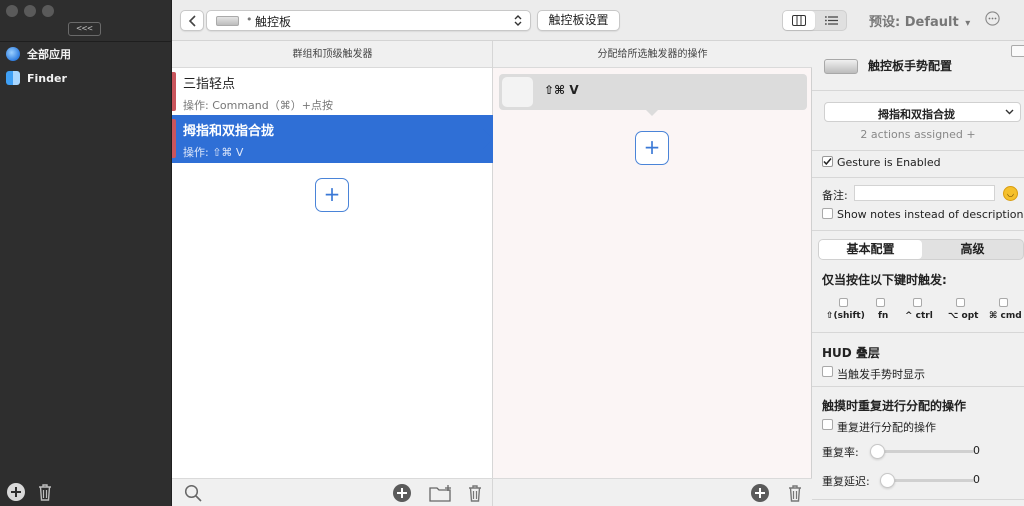  Describe the element at coordinates (992, 18) in the screenshot. I see `ellipsis-circle-icon` at that location.